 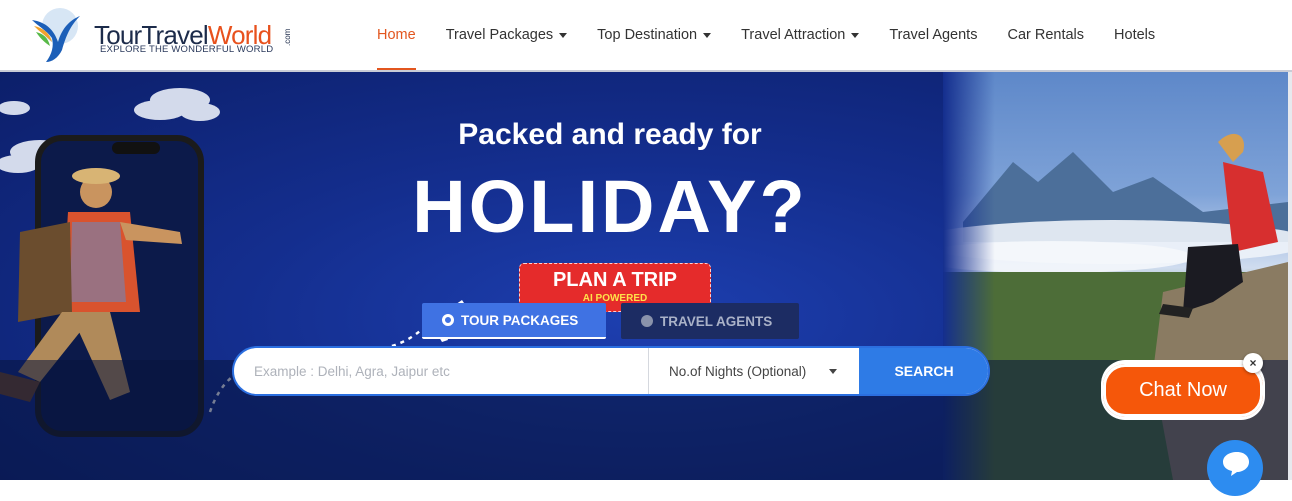 I want to click on tab-travel-agents: TRAVEL AGENTS, so click(x=710, y=321).